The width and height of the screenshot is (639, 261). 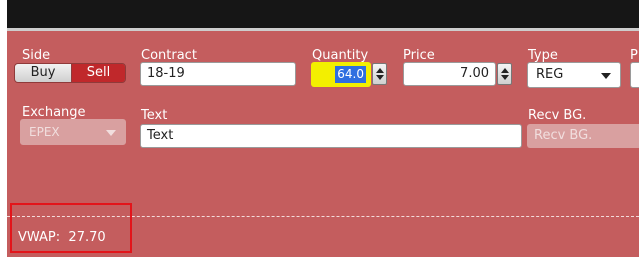 I want to click on side-toggle: Buy Sell, so click(x=70, y=73).